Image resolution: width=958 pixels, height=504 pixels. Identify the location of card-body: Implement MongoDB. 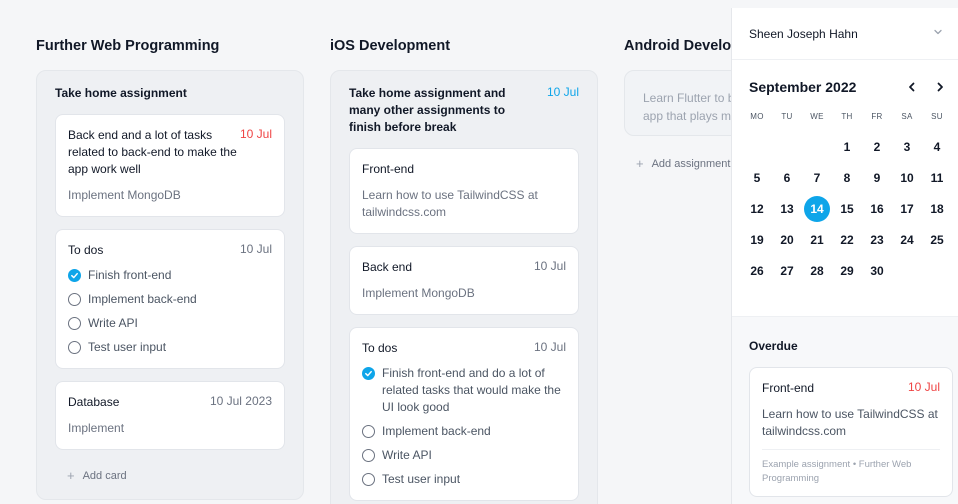
(418, 293).